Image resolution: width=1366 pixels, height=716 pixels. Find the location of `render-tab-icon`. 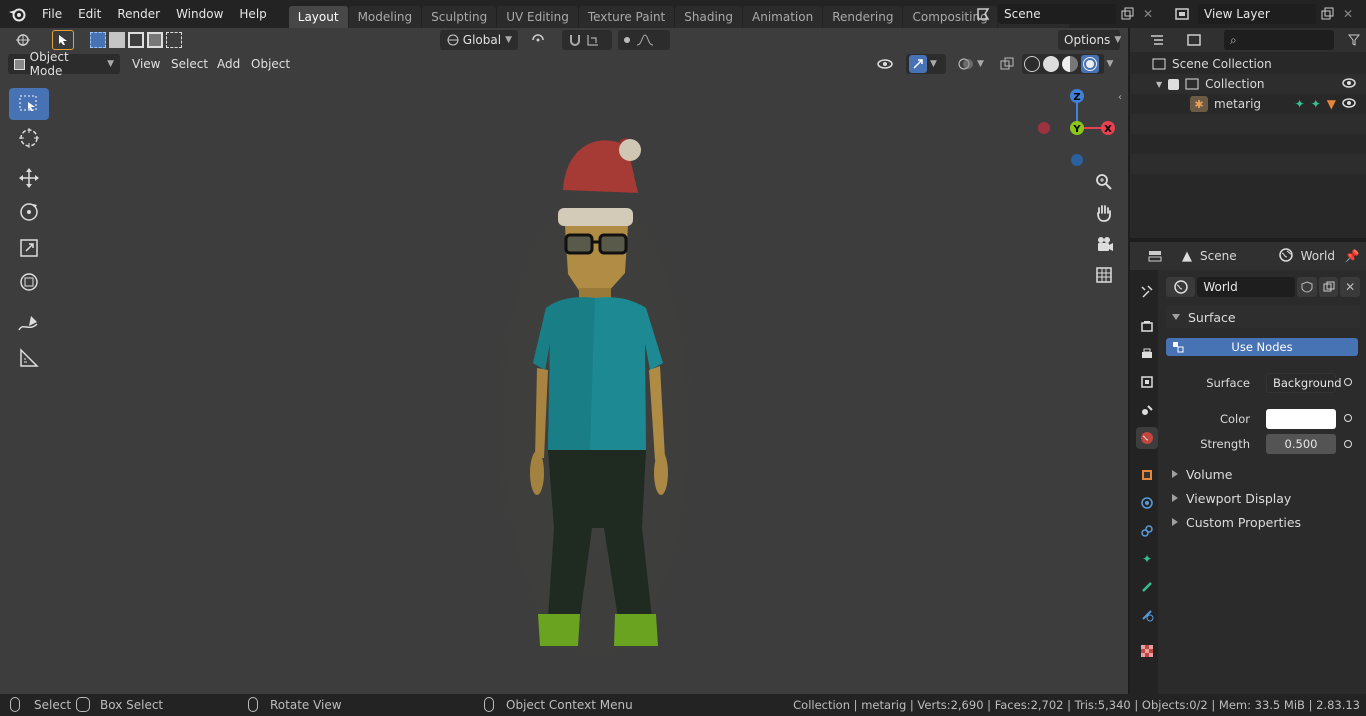

render-tab-icon is located at coordinates (1147, 326).